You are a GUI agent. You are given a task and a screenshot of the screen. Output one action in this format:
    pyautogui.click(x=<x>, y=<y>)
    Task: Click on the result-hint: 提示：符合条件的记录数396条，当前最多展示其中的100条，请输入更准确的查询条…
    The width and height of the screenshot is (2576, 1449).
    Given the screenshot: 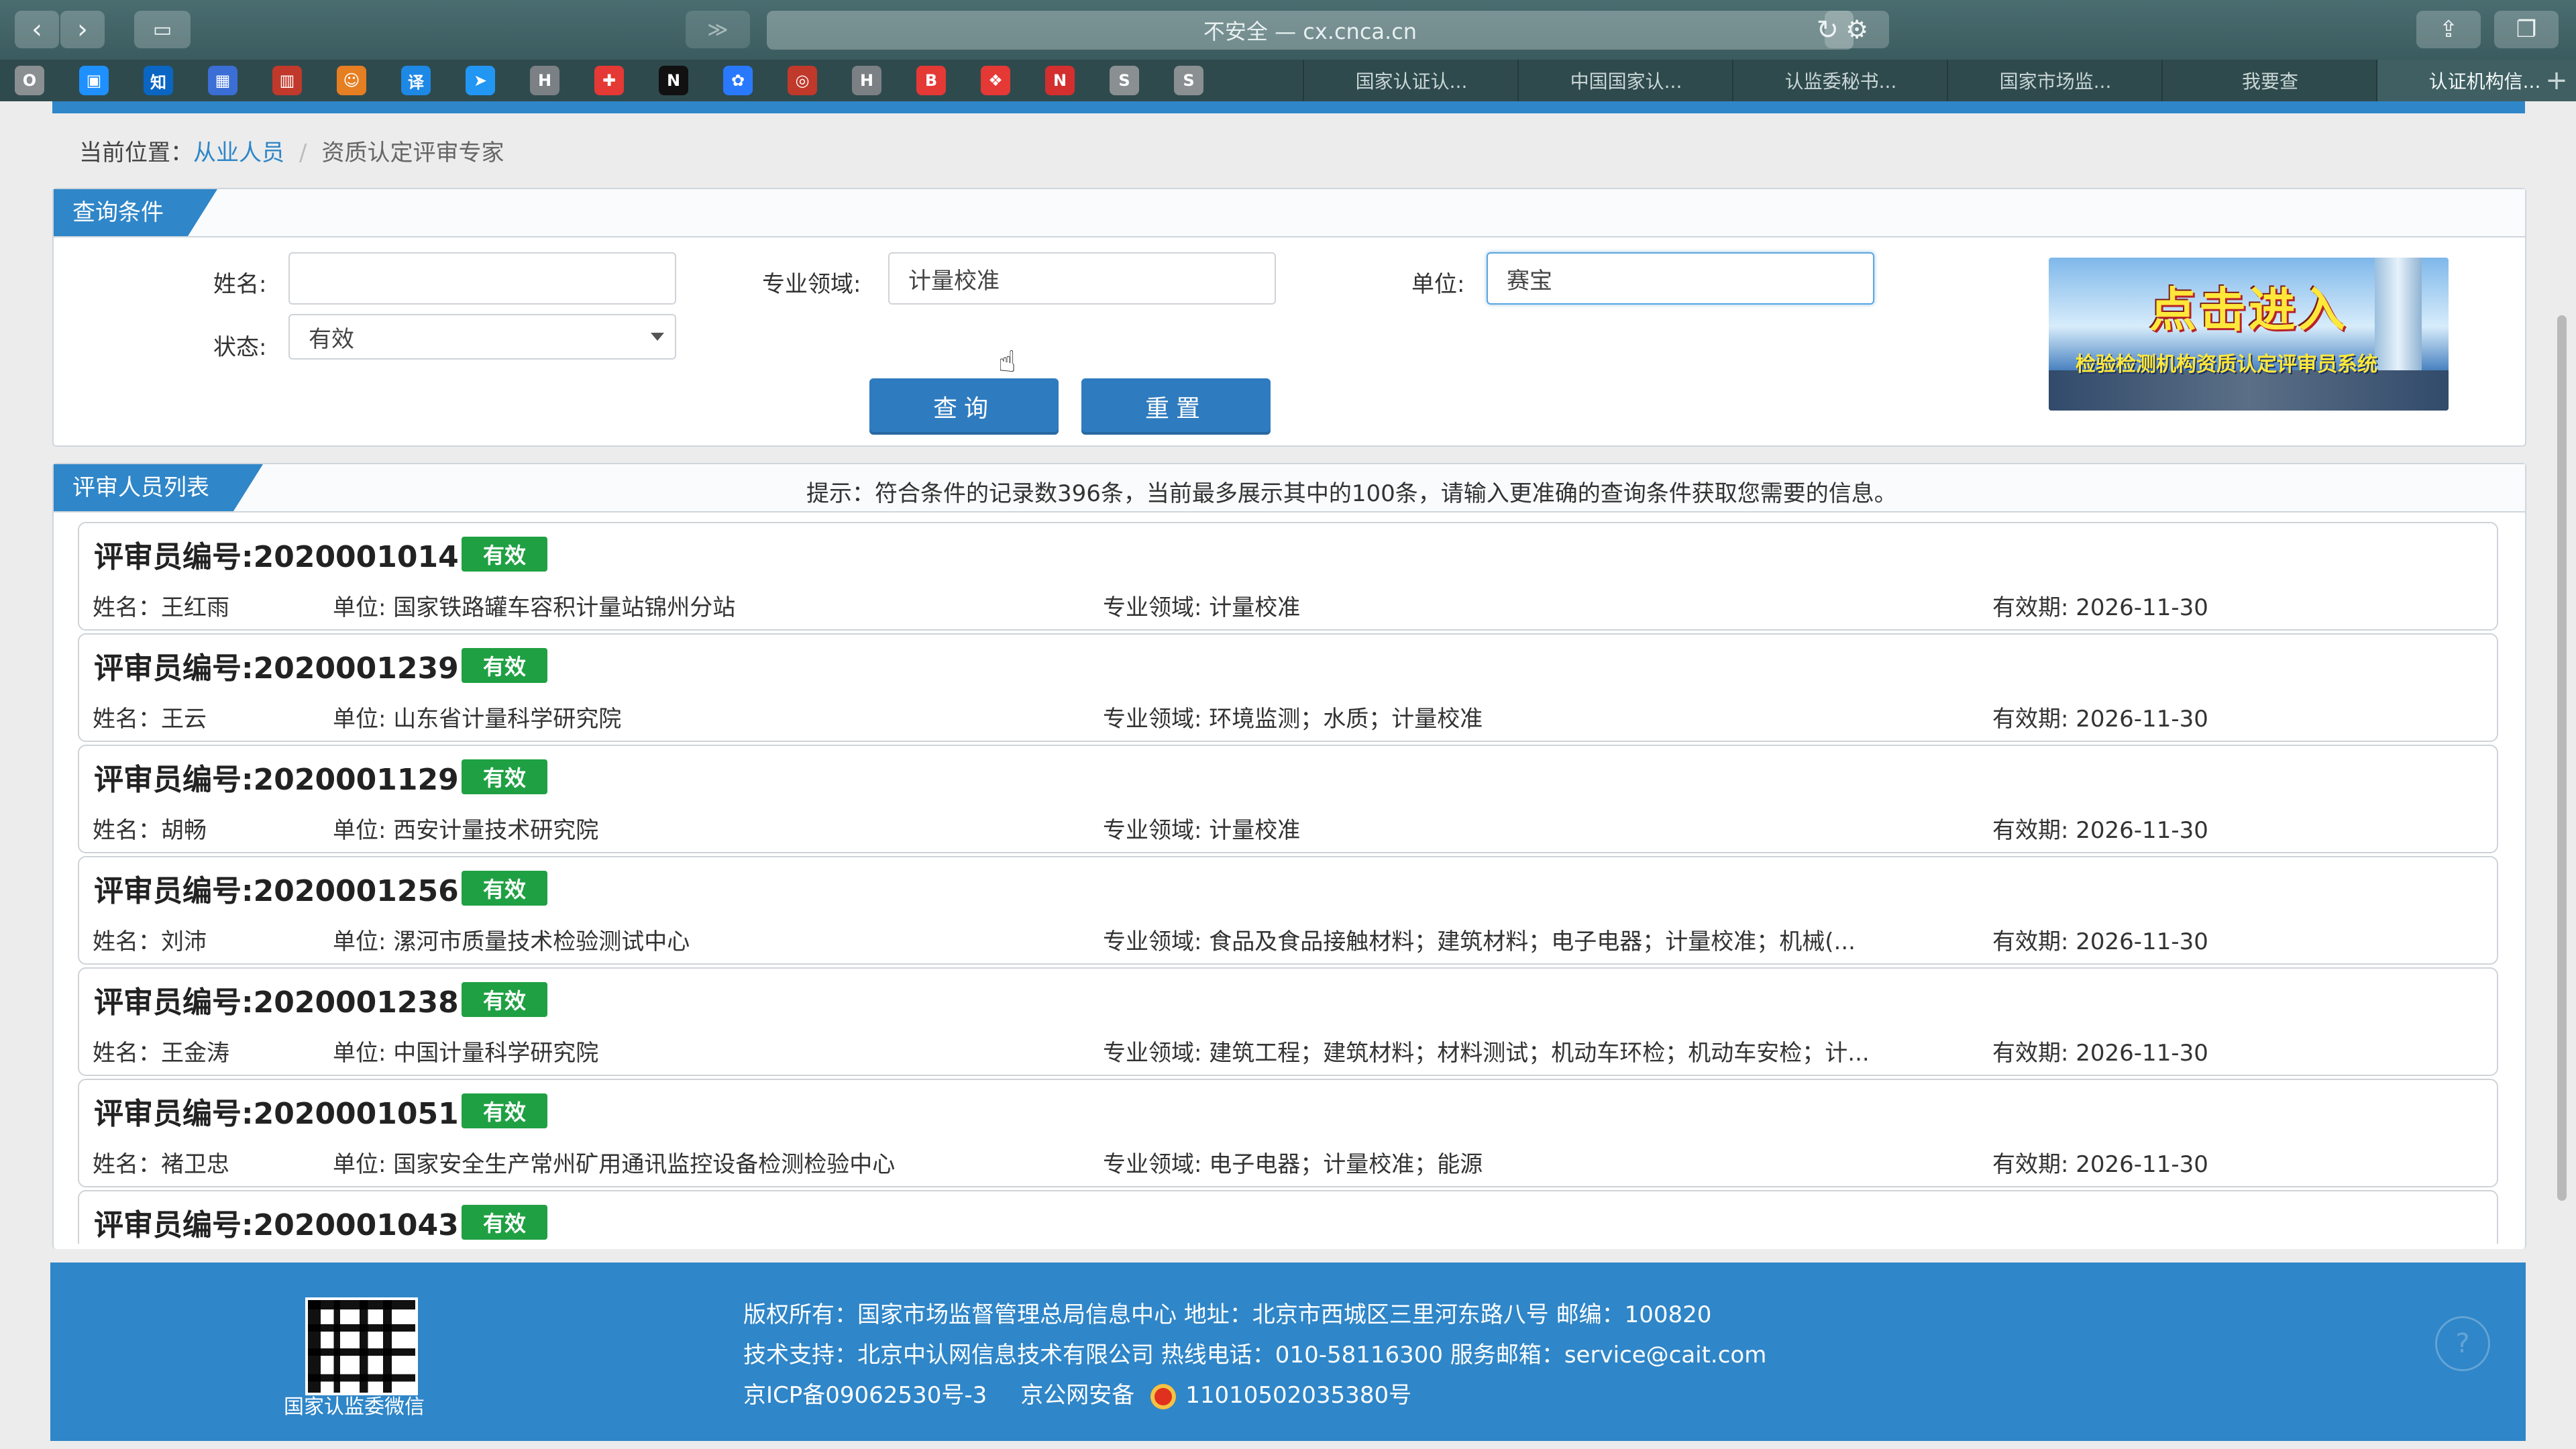 What is the action you would take?
    pyautogui.click(x=1351, y=493)
    